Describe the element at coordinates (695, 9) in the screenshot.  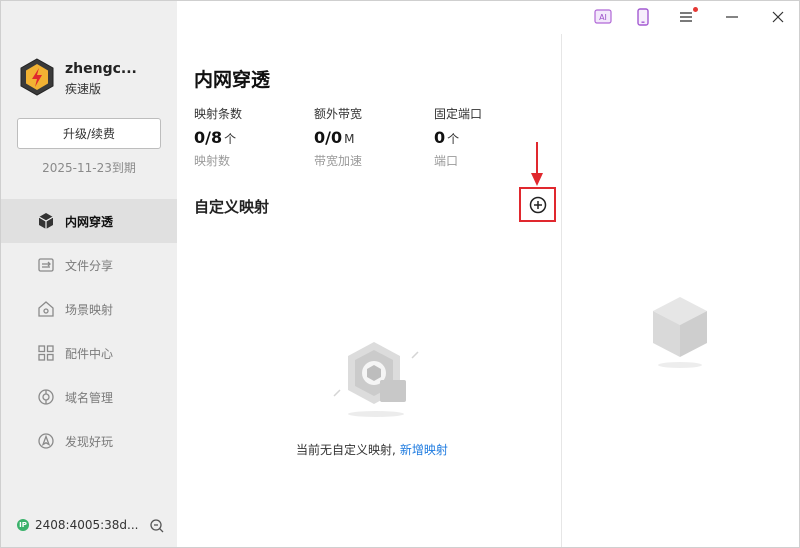
I see `notification-dot` at that location.